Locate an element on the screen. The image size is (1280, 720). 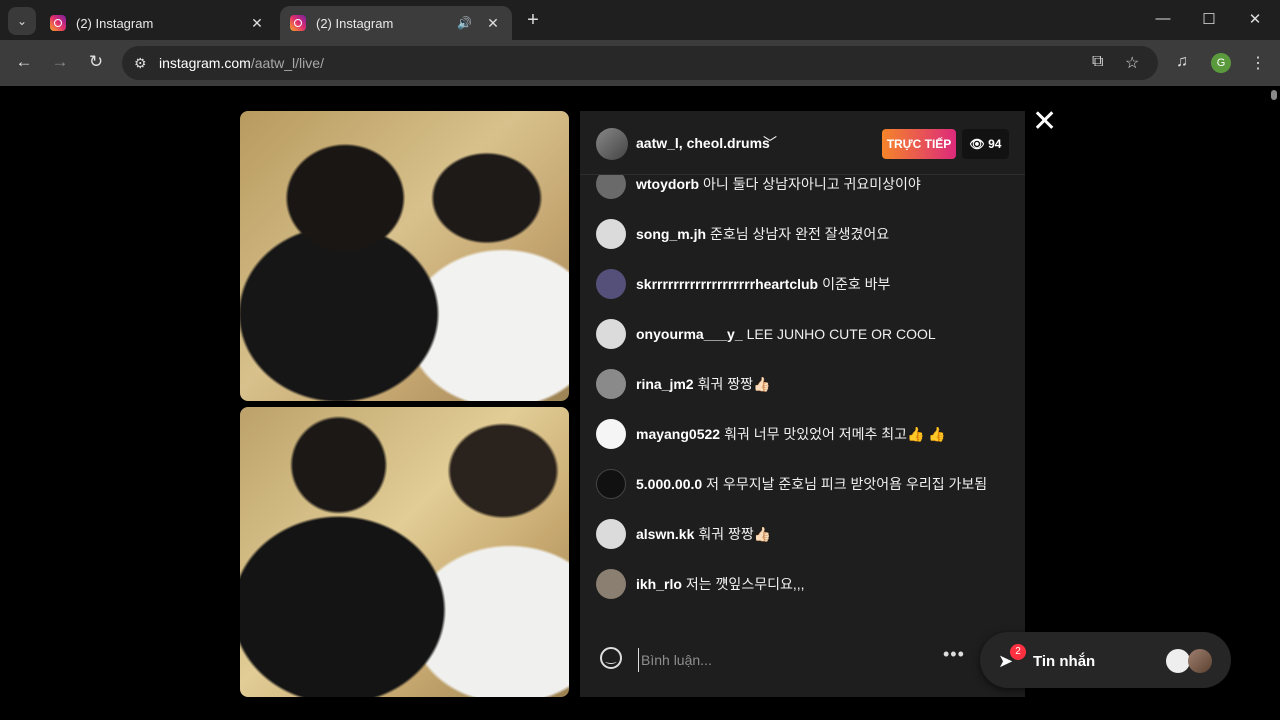
install-app-icon: ⧉ is located at coordinates (1097, 62).